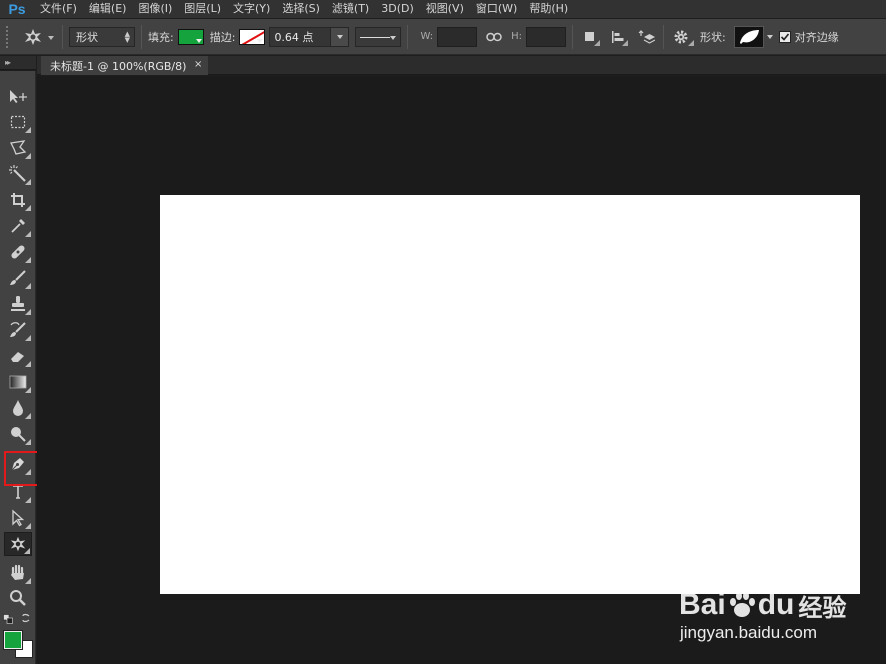 The height and width of the screenshot is (664, 886). I want to click on path-operations-button, so click(590, 37).